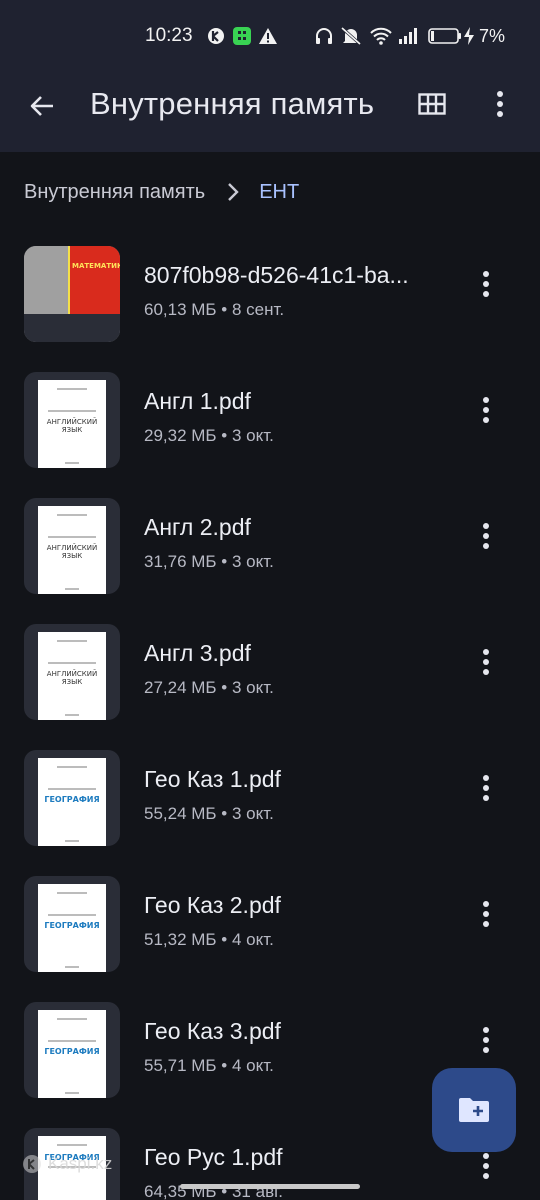 The width and height of the screenshot is (540, 1200). Describe the element at coordinates (212, 779) in the screenshot. I see `file-name: Гео Каз 1.pdf` at that location.